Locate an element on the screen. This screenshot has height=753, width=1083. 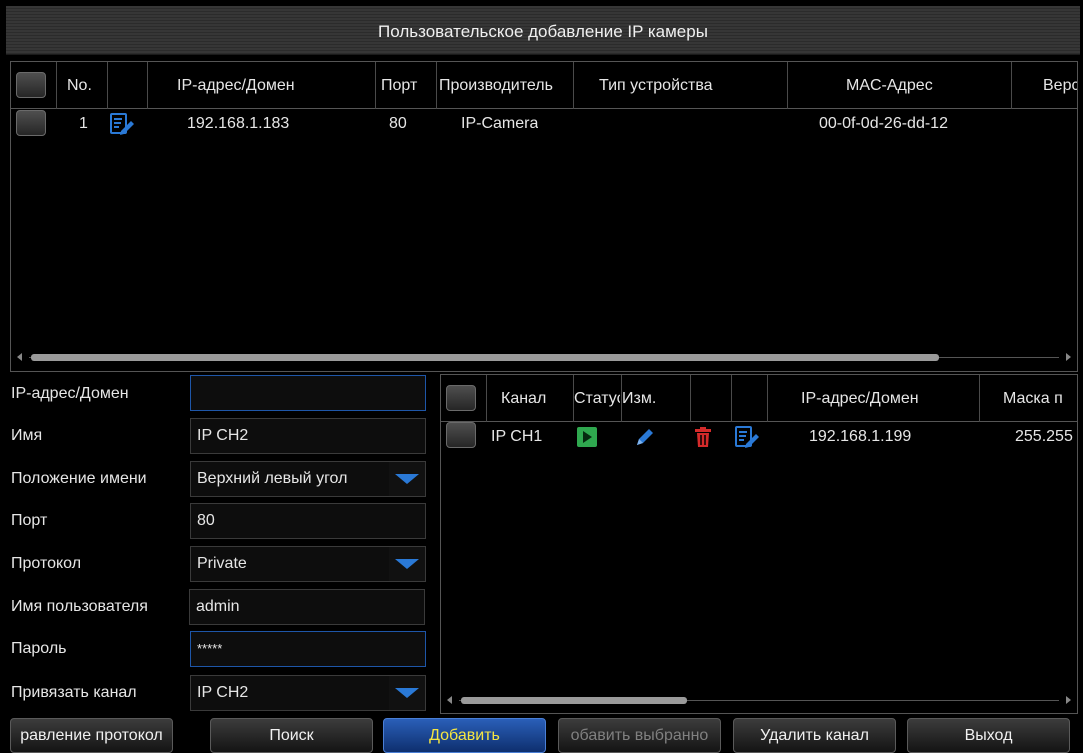
protocol-select: Private is located at coordinates (308, 564).